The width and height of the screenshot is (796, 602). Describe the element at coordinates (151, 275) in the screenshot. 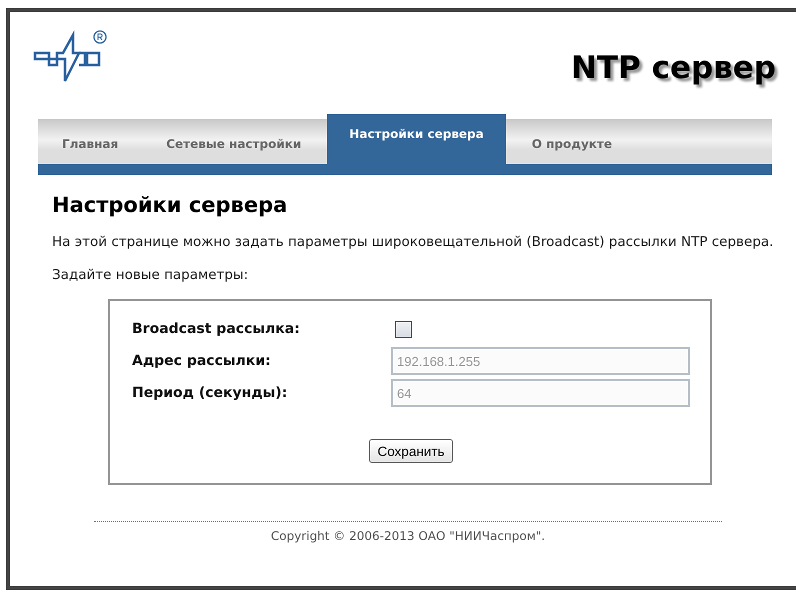

I see `prompt-text: Задайте новые параметры:` at that location.